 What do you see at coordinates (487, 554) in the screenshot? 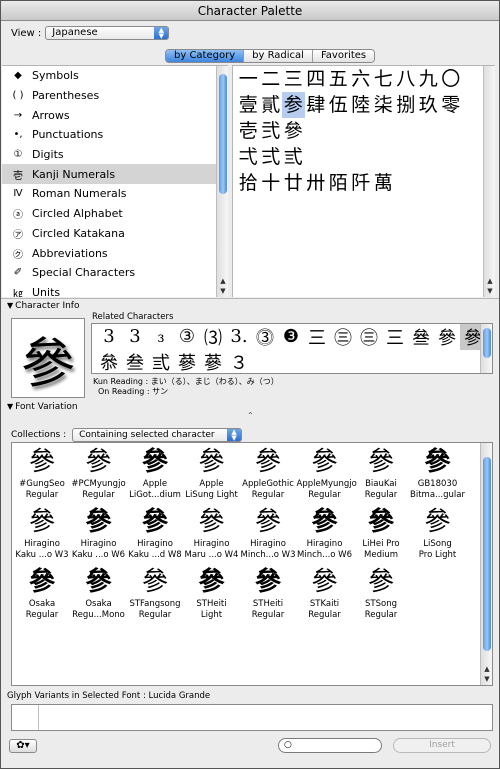
I see `font-scroll-thumb` at bounding box center [487, 554].